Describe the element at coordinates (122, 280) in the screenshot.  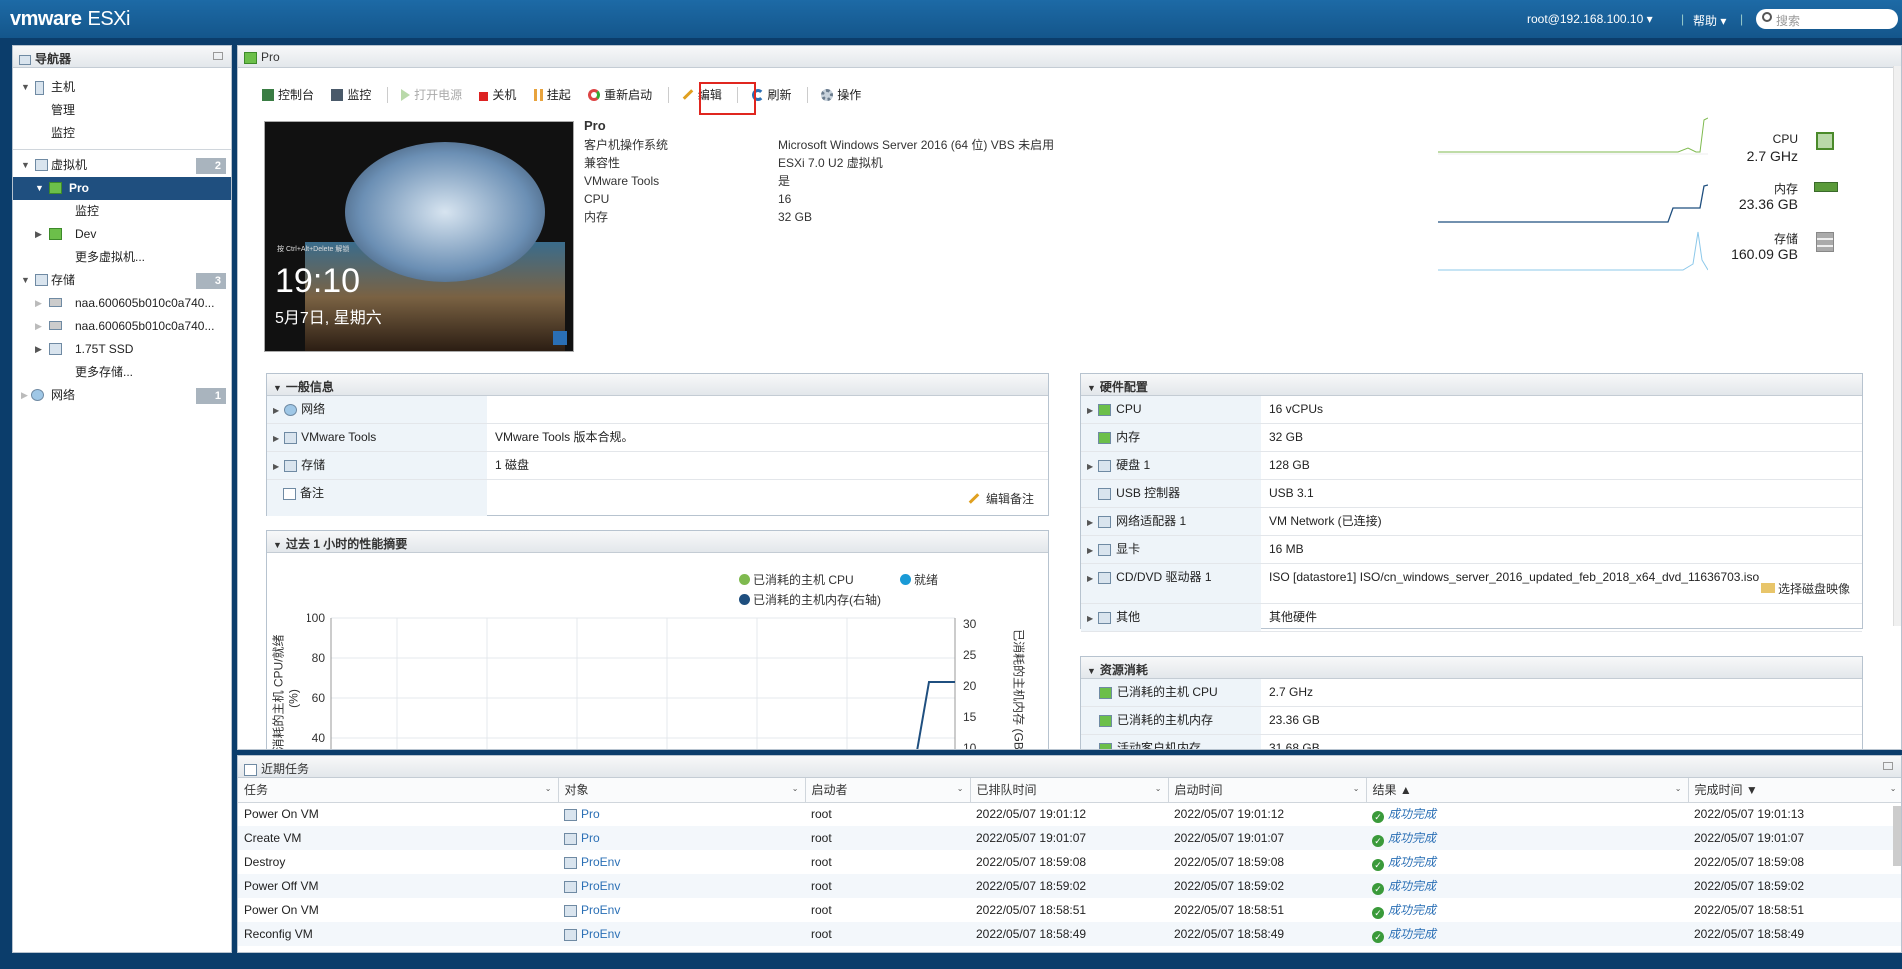
I see `nav-storage: ▼ 存储 3` at that location.